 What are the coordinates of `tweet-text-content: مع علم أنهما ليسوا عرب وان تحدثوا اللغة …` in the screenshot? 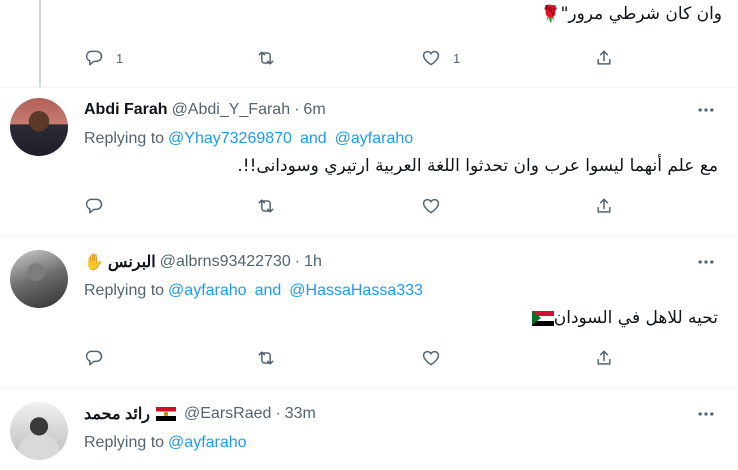 It's located at (477, 166).